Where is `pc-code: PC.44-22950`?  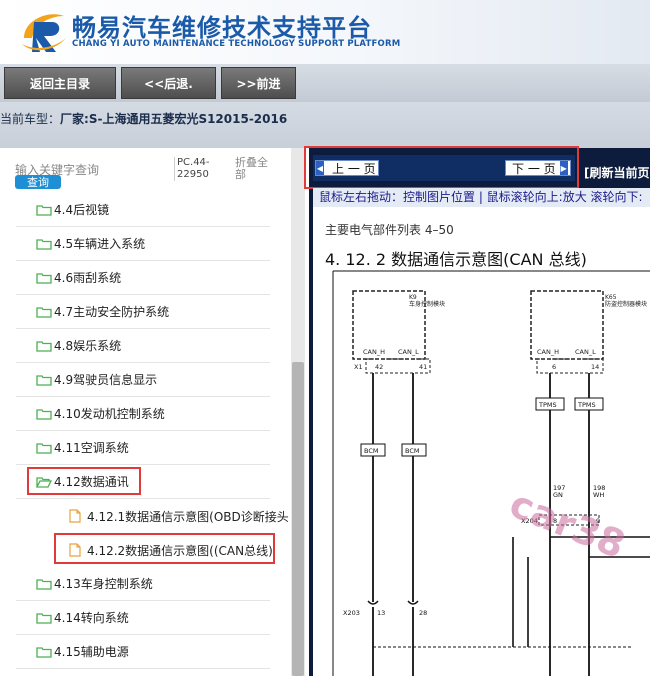
pc-code: PC.44-22950 is located at coordinates (198, 169).